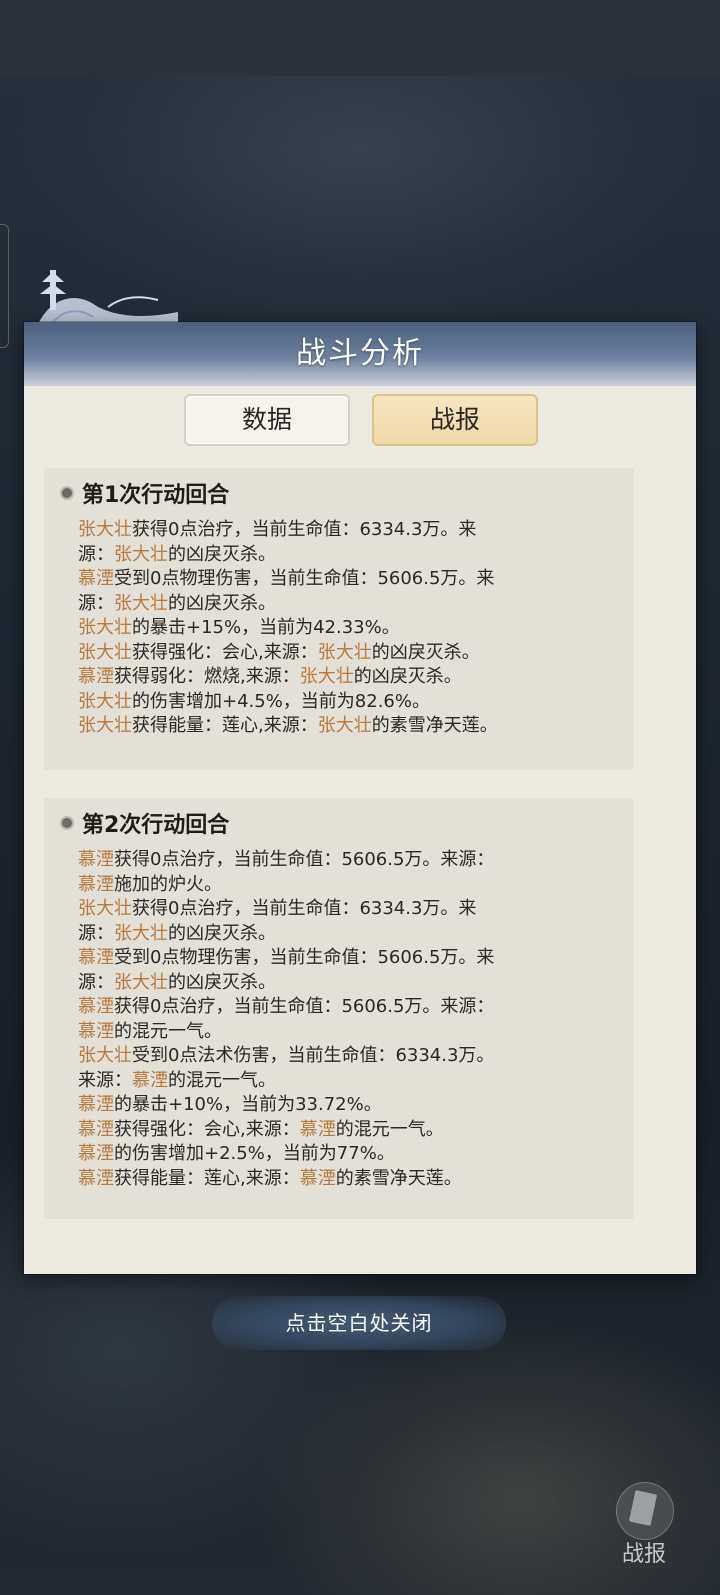  Describe the element at coordinates (434, 725) in the screenshot. I see `log-text: 的素雪净天莲。` at that location.